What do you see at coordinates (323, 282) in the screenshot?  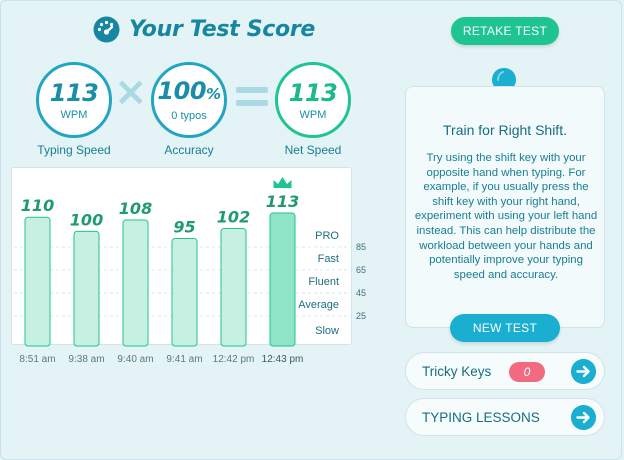 I see `tier-label: Fluent` at bounding box center [323, 282].